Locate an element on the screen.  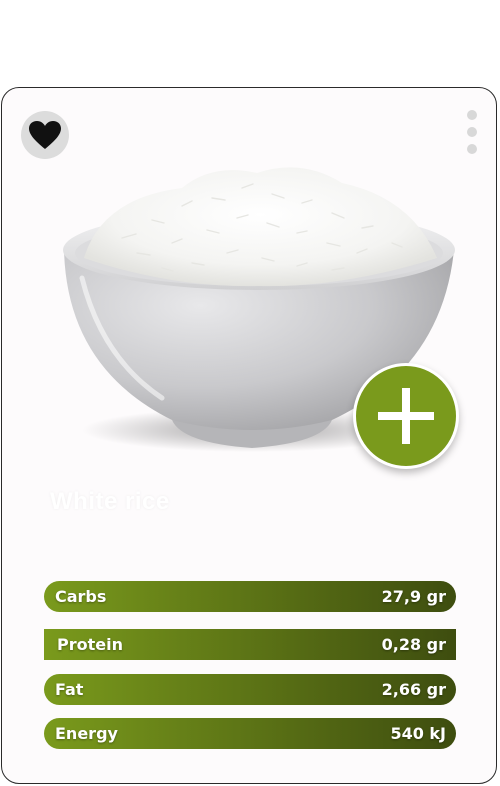
nutrient-value: 2,66 gr is located at coordinates (413, 689).